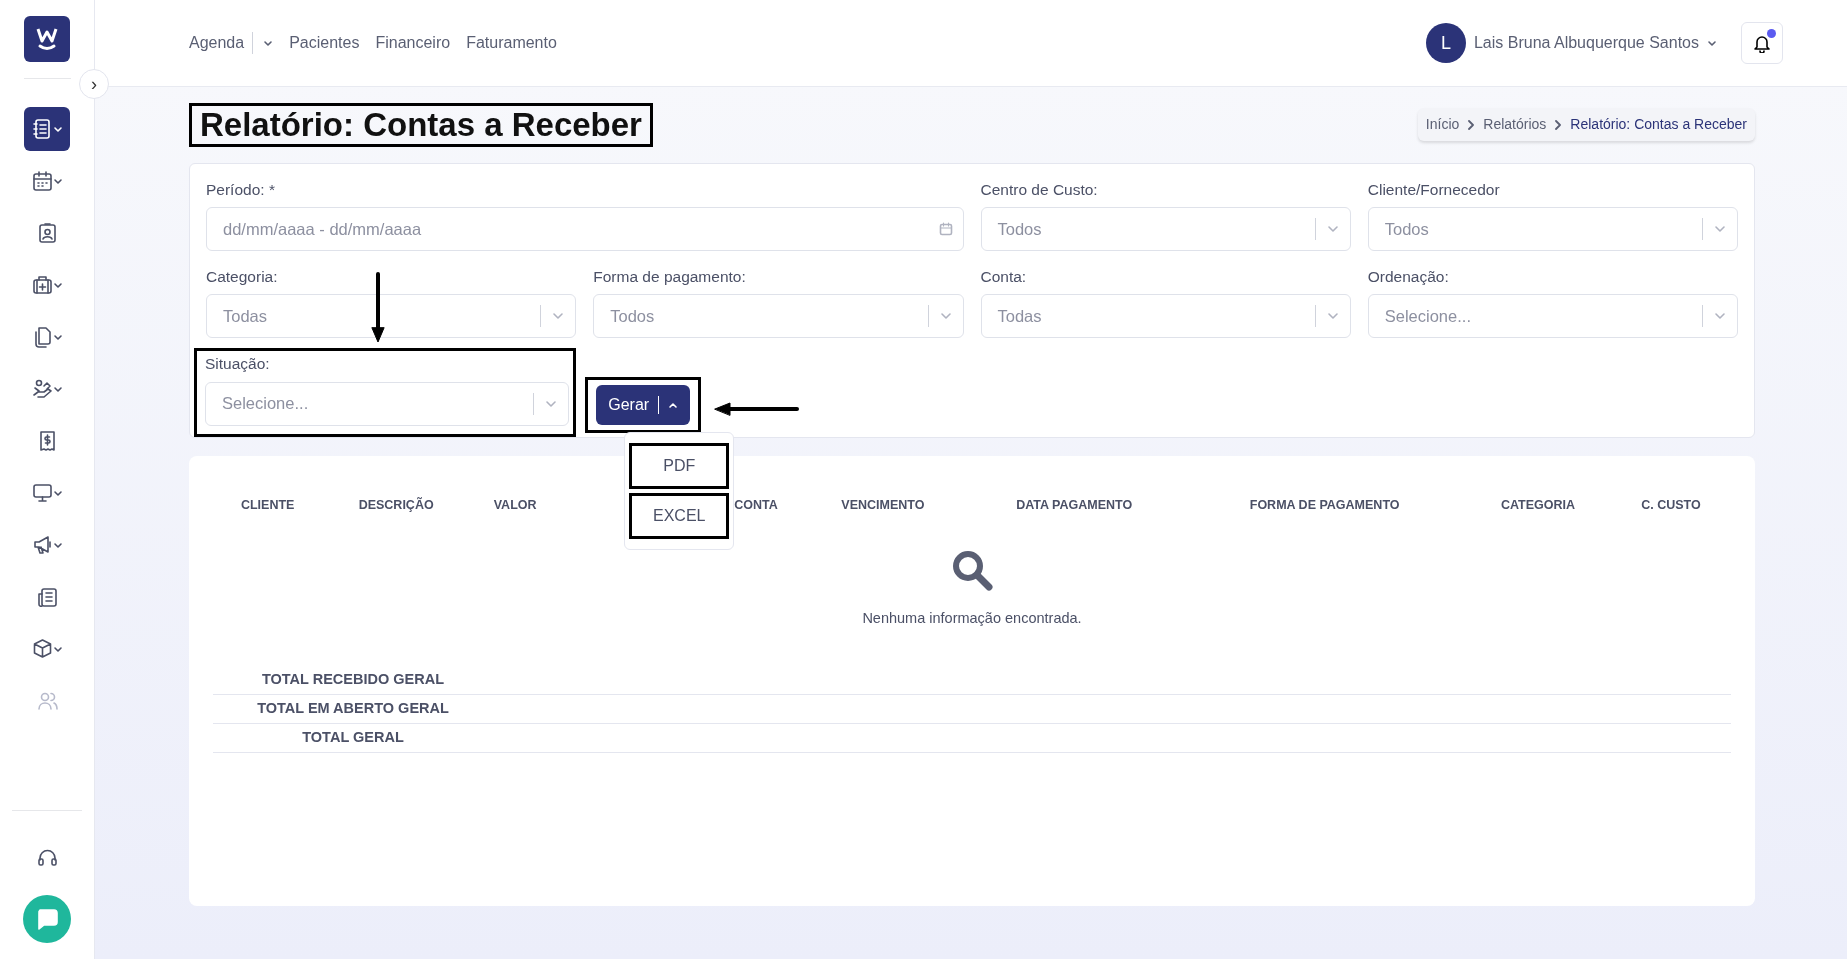 This screenshot has width=1847, height=959. What do you see at coordinates (353, 709) in the screenshot?
I see `total-label: TOTAL EM ABERTO GERAL` at bounding box center [353, 709].